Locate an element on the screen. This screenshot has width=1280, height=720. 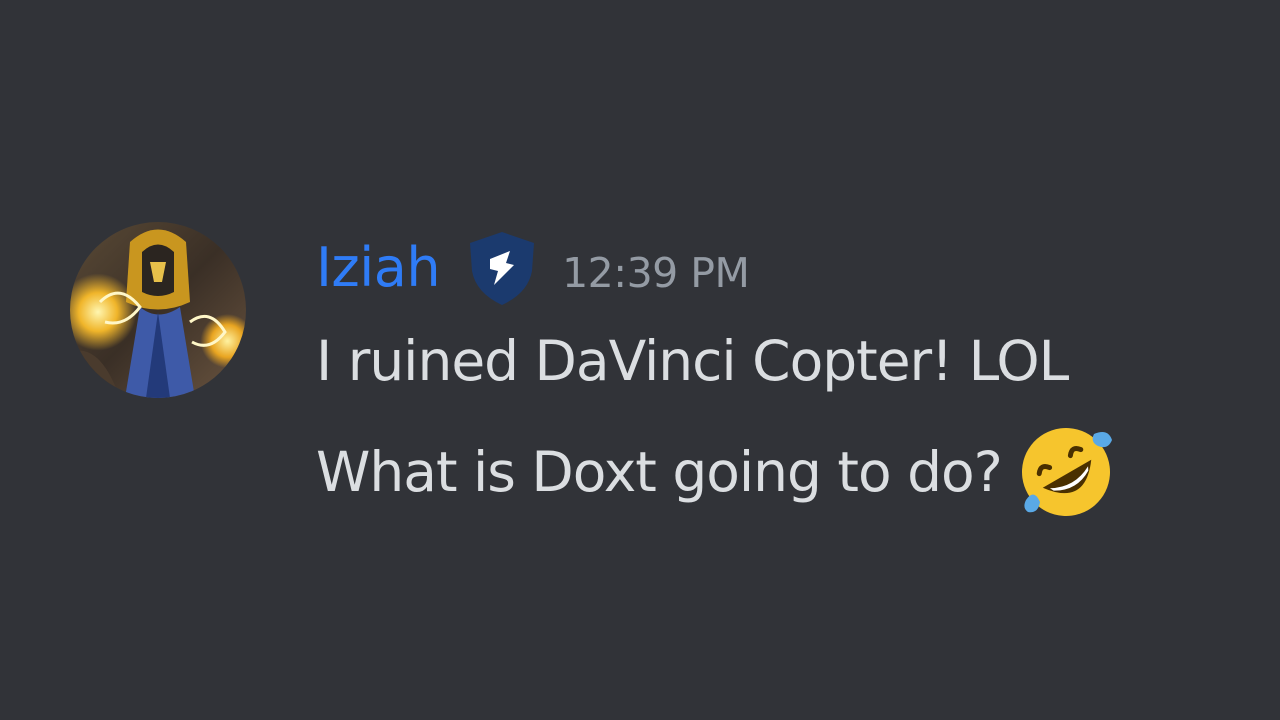
shield-badge-icon is located at coordinates (502, 268).